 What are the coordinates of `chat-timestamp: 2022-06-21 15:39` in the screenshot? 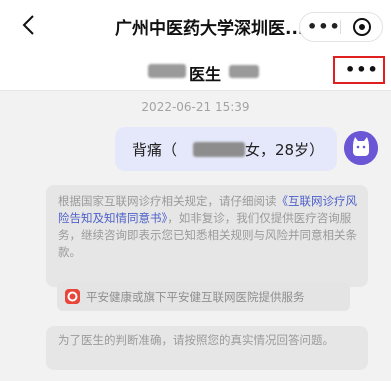 It's located at (195, 107).